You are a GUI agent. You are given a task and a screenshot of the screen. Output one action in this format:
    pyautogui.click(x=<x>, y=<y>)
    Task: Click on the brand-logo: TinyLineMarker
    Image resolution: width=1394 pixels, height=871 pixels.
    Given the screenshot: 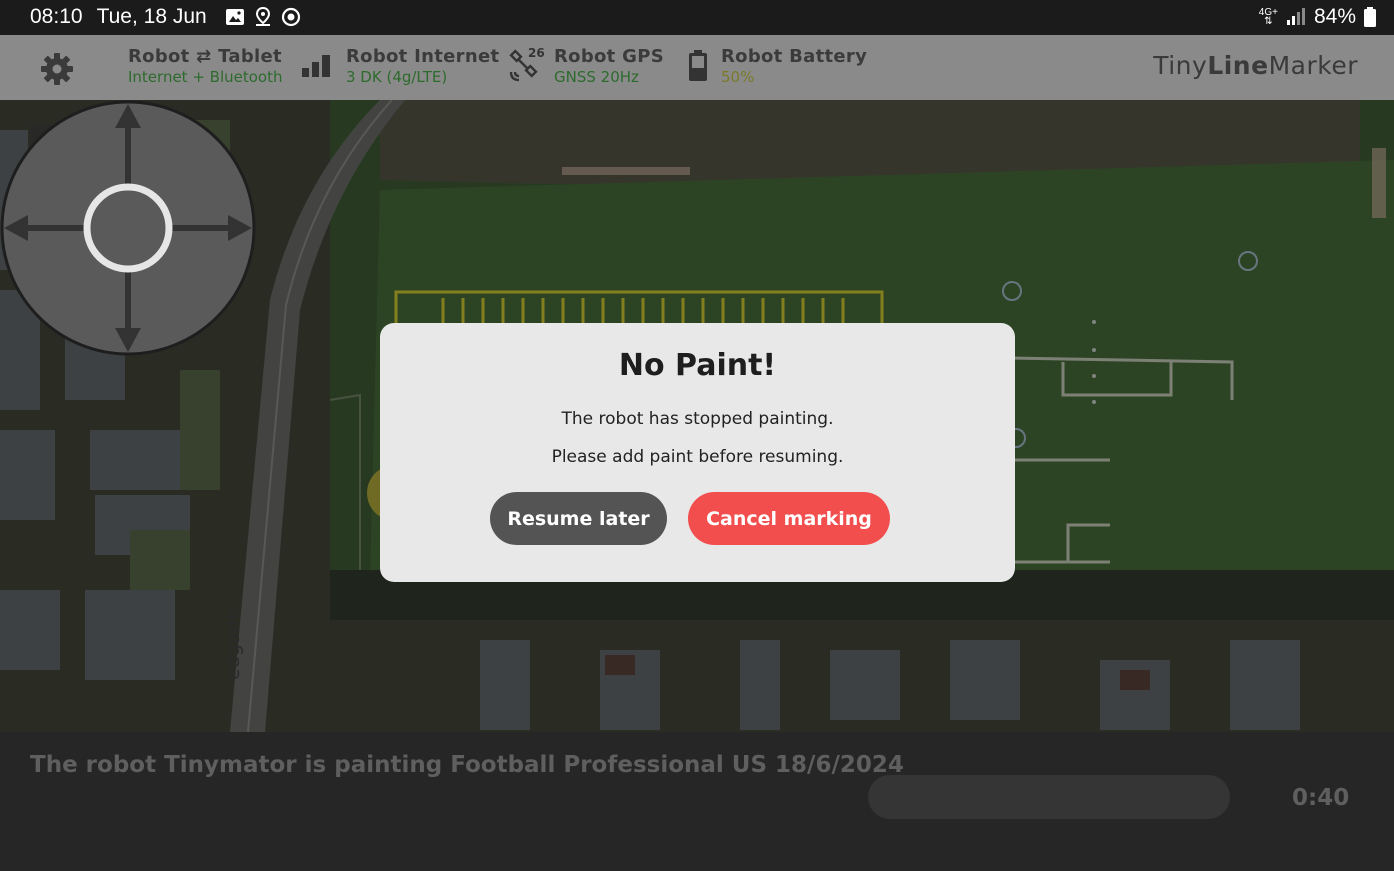 What is the action you would take?
    pyautogui.click(x=1255, y=65)
    